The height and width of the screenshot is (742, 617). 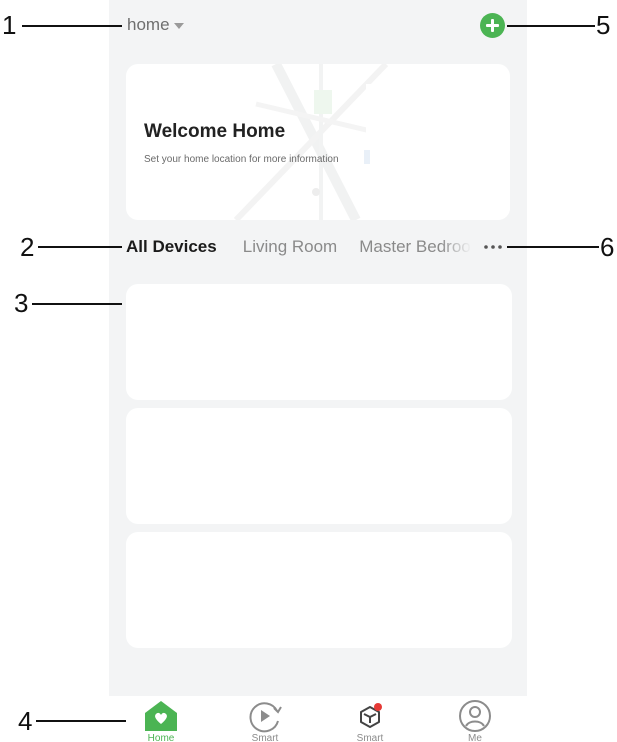 What do you see at coordinates (148, 24) in the screenshot?
I see `home-name: home` at bounding box center [148, 24].